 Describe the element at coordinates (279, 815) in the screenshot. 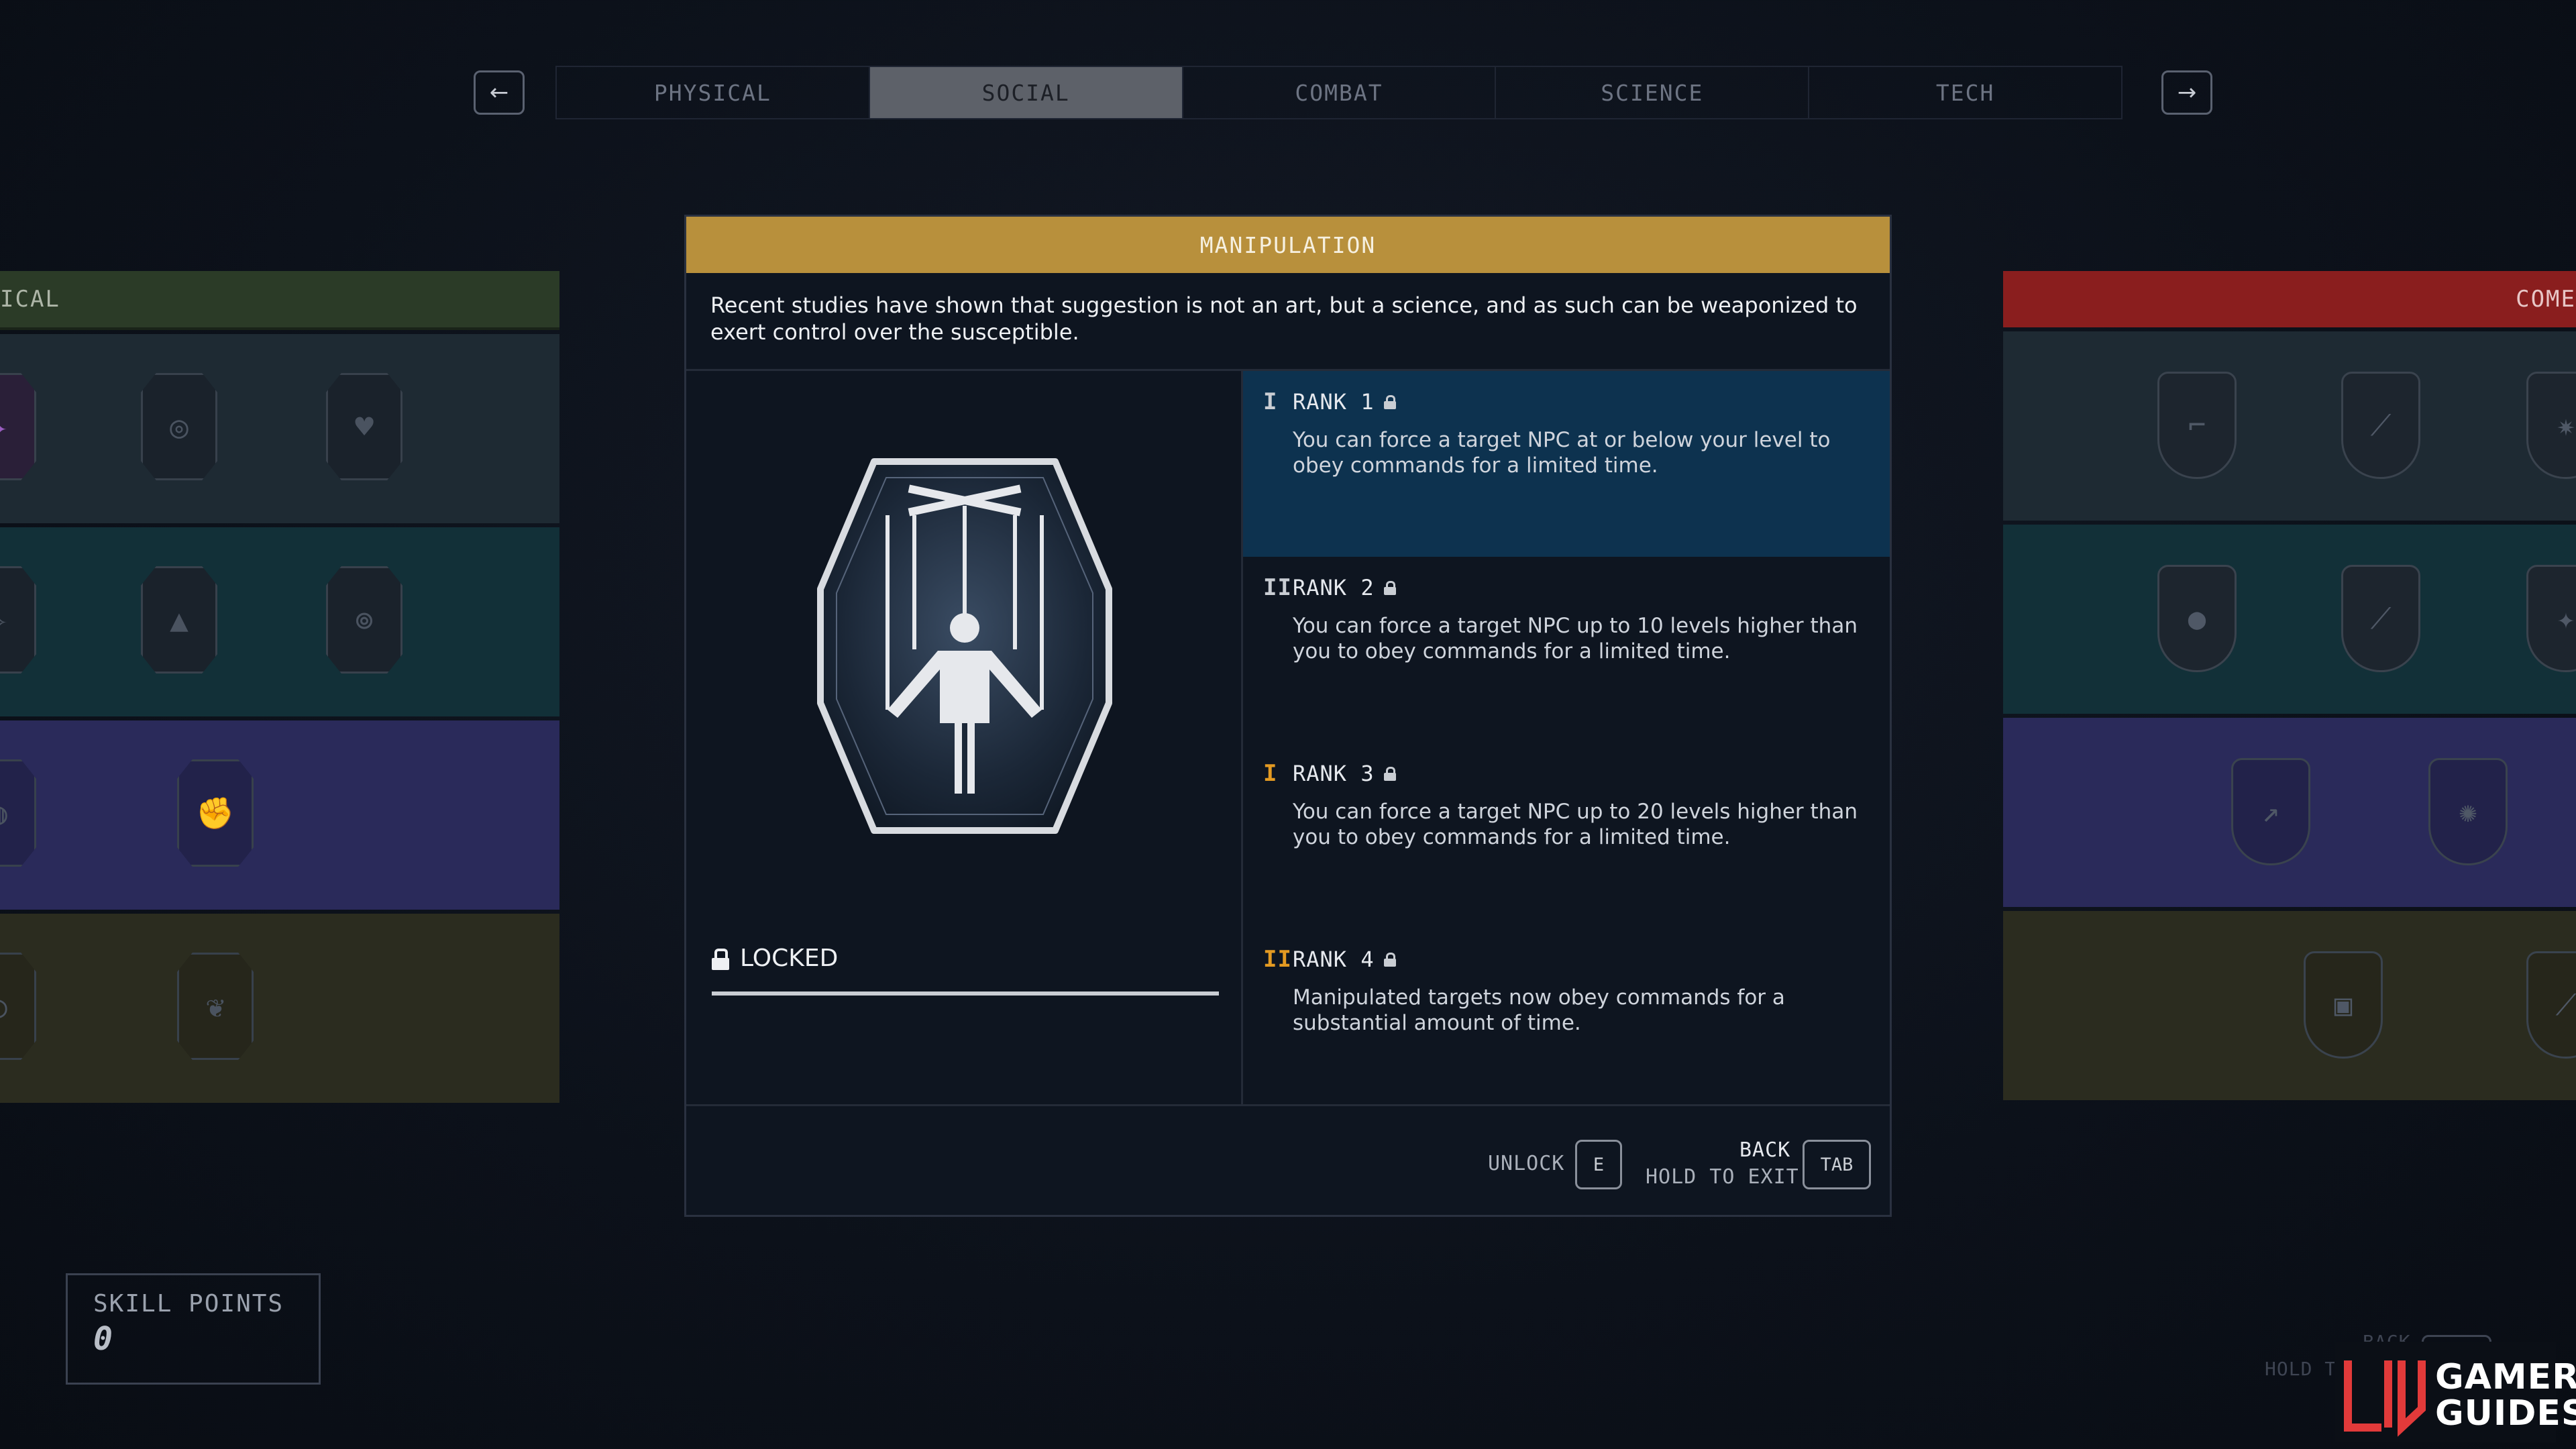

I see `physical-tier-3: ◍ ✊` at that location.